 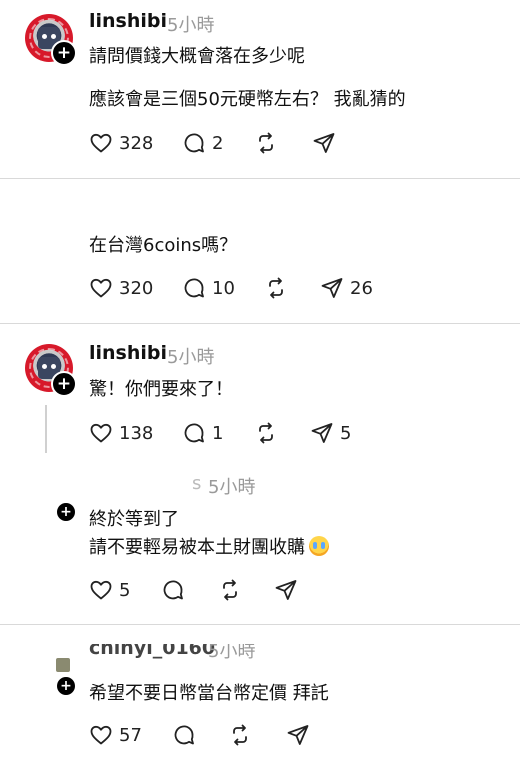 What do you see at coordinates (130, 735) in the screenshot?
I see `like-count: 57` at bounding box center [130, 735].